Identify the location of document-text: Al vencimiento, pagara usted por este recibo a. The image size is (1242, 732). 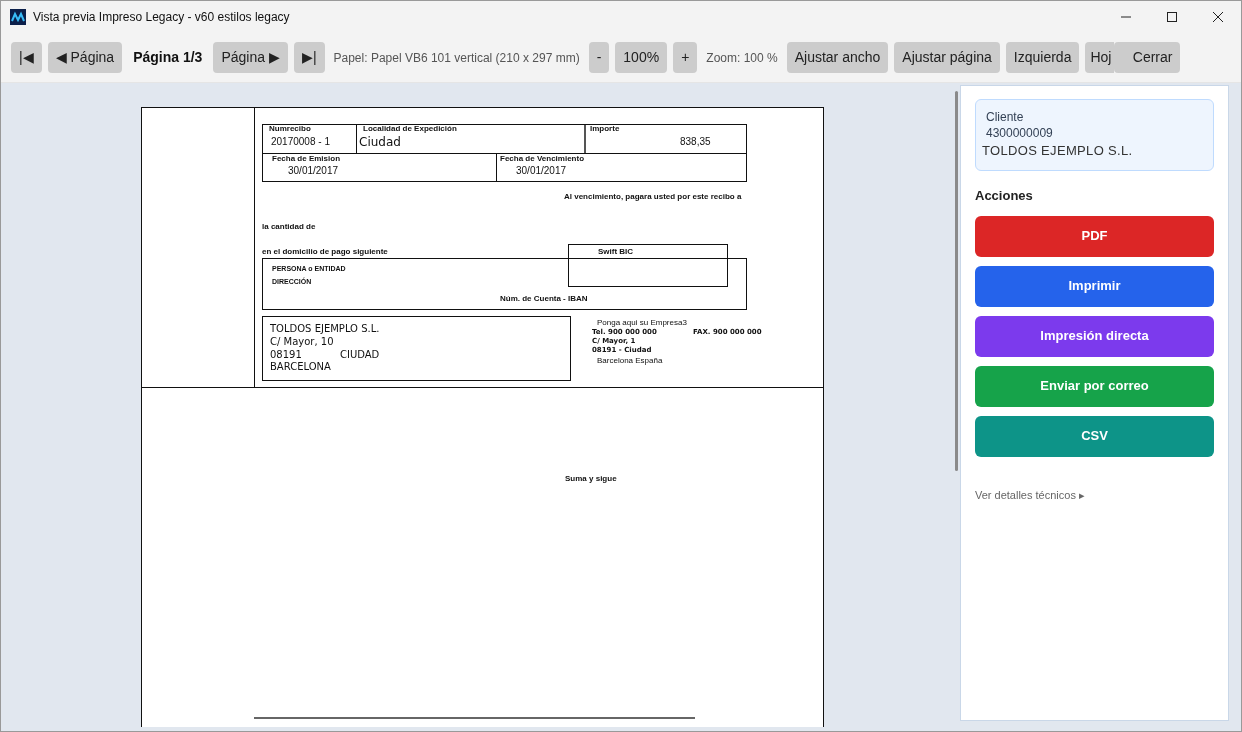
(653, 197).